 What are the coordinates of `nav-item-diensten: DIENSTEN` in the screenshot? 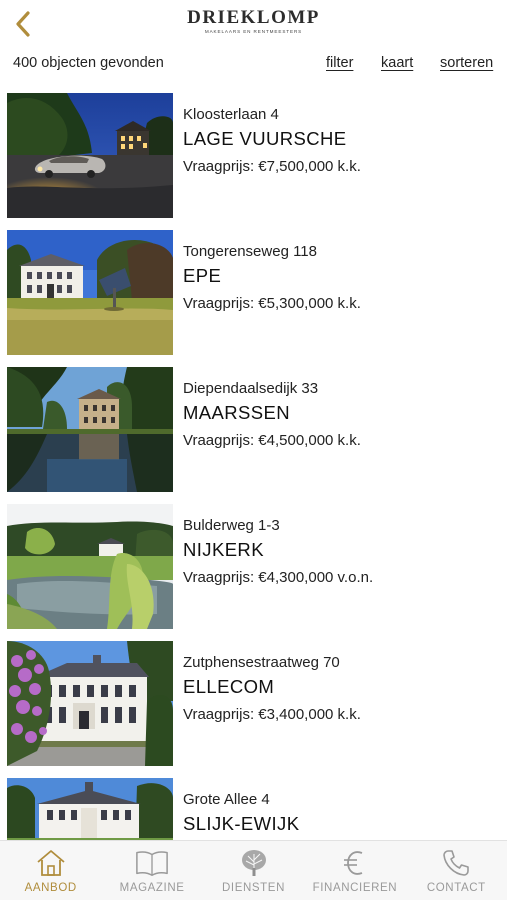 It's located at (253, 870).